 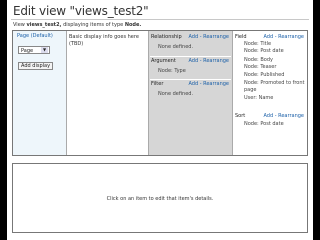 What do you see at coordinates (44, 25) in the screenshot?
I see `subtitle-view-name: views_test2,` at bounding box center [44, 25].